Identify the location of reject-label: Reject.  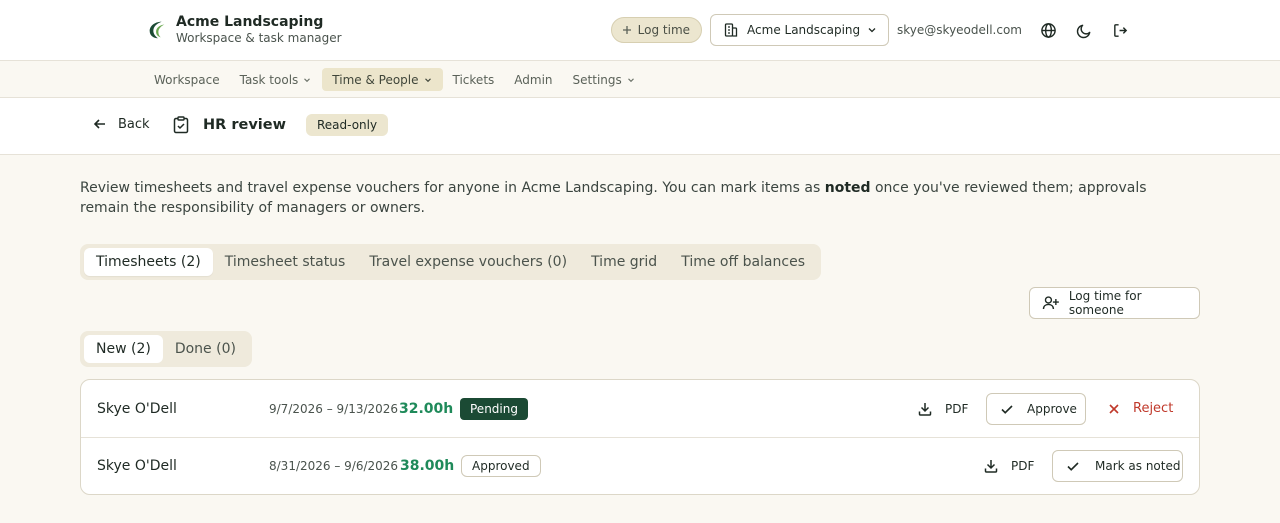
(1153, 408).